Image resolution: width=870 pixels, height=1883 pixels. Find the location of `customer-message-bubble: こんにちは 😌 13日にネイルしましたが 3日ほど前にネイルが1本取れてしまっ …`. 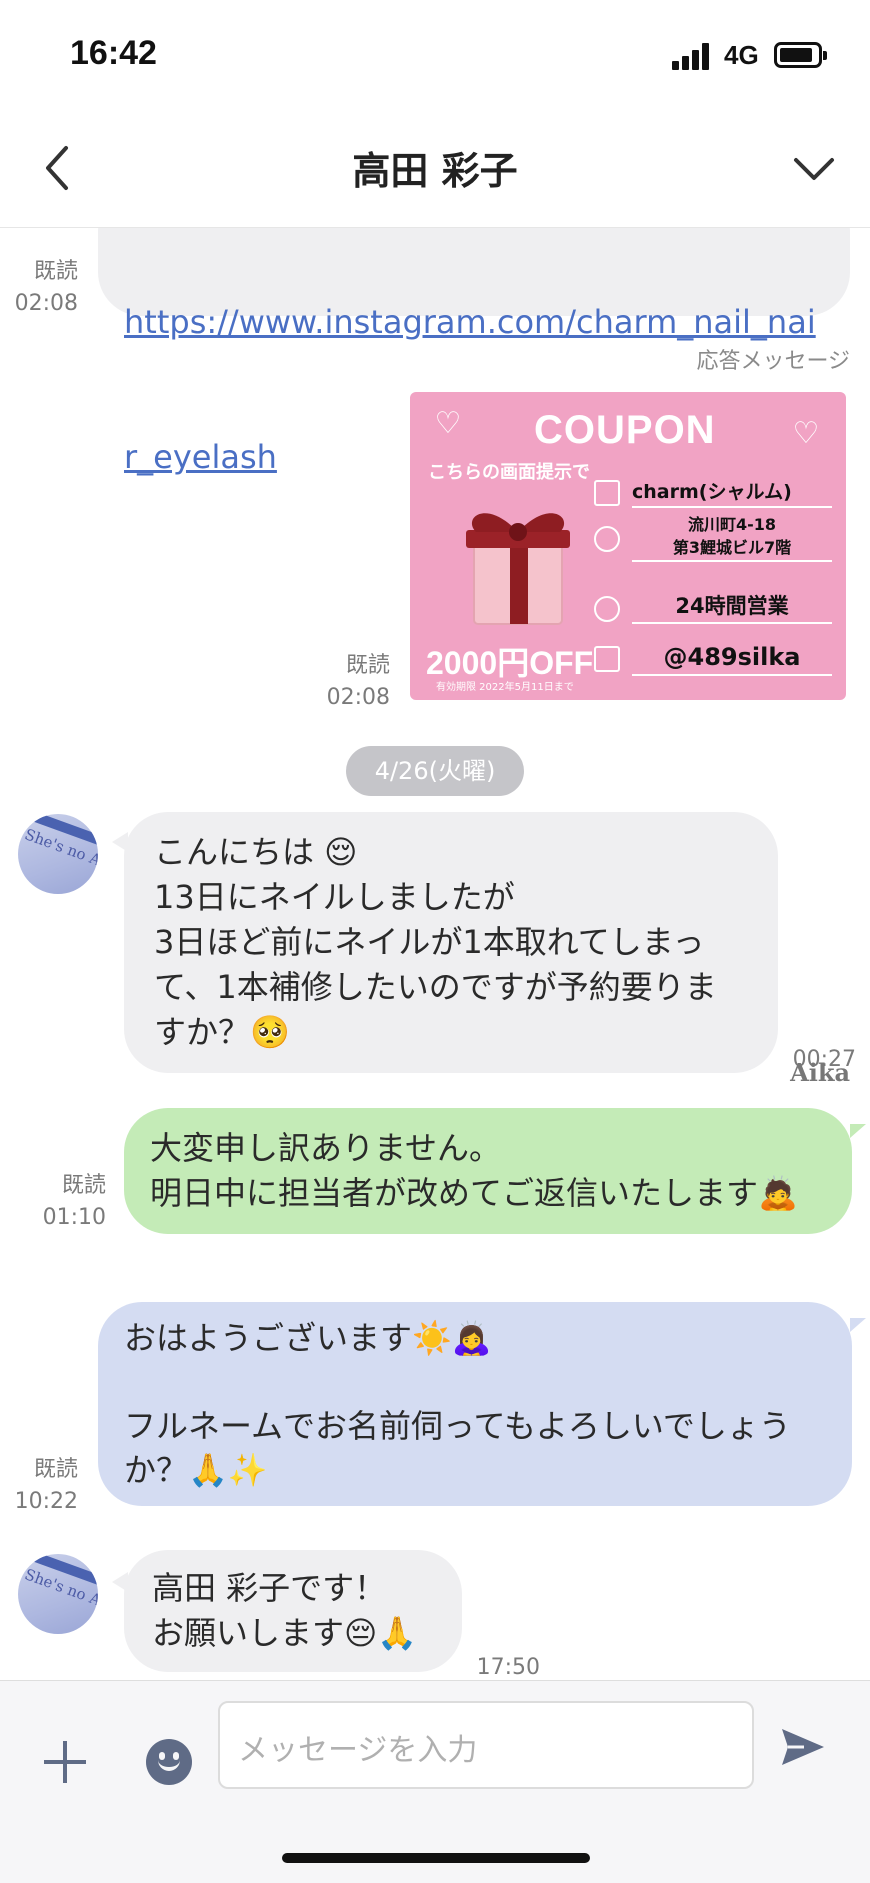

customer-message-bubble: こんにちは 😌 13日にネイルしましたが 3日ほど前にネイルが1本取れてしまっ … is located at coordinates (451, 942).